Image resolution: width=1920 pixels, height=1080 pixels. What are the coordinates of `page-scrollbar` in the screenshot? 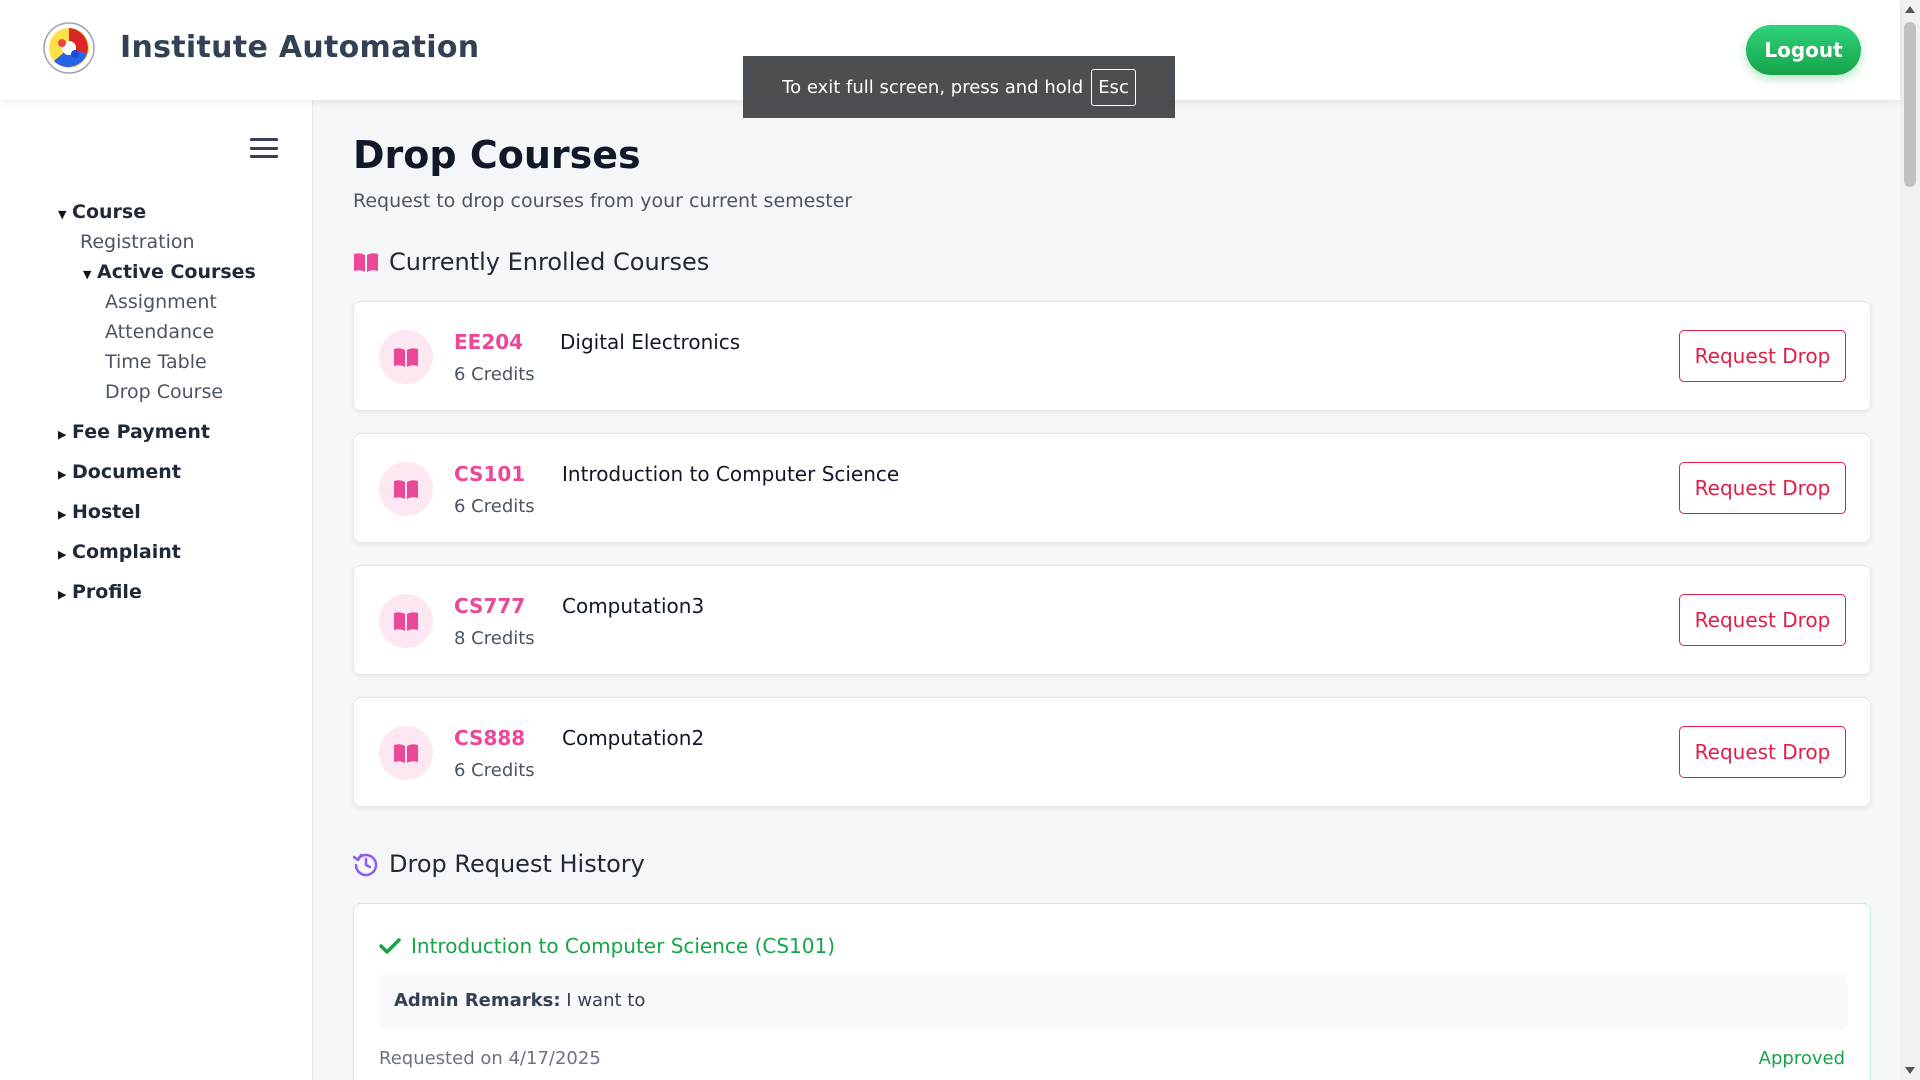 It's located at (1910, 540).